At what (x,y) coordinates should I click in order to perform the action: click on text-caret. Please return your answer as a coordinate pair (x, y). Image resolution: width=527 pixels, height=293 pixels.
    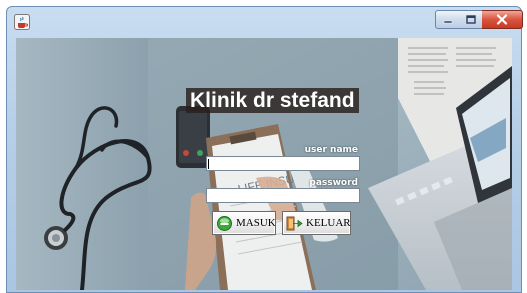
    Looking at the image, I should click on (208, 164).